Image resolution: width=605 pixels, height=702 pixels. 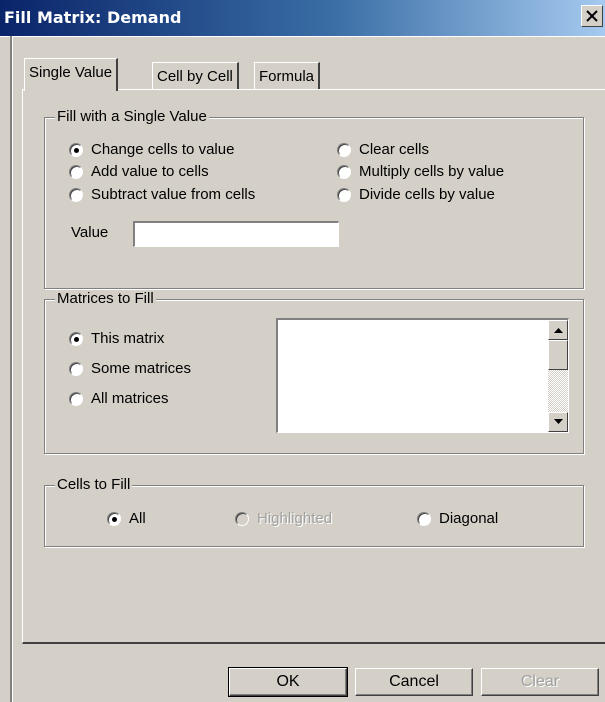 I want to click on scroll-up-button, so click(x=558, y=330).